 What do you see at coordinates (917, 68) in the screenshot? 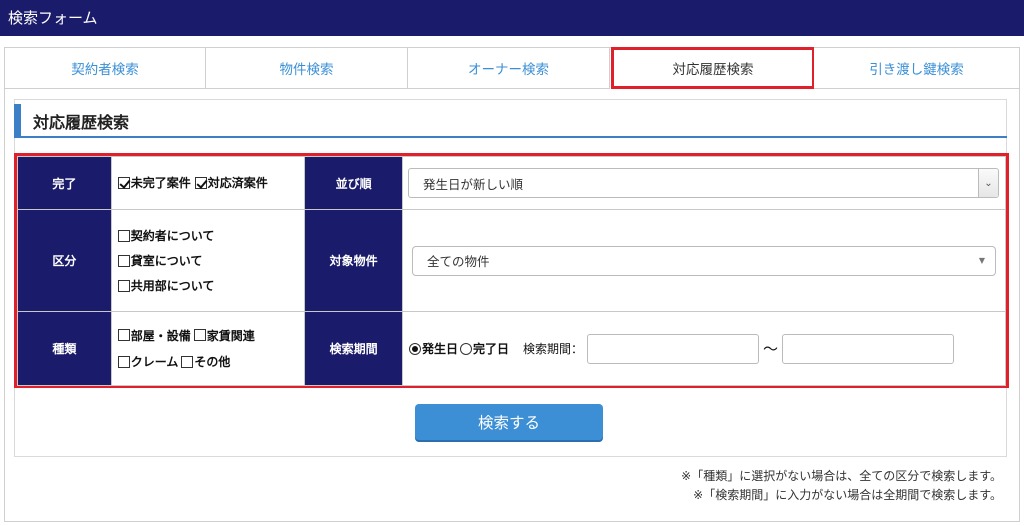
I see `tab-key-handover-search: 引き渡し鍵検索` at bounding box center [917, 68].